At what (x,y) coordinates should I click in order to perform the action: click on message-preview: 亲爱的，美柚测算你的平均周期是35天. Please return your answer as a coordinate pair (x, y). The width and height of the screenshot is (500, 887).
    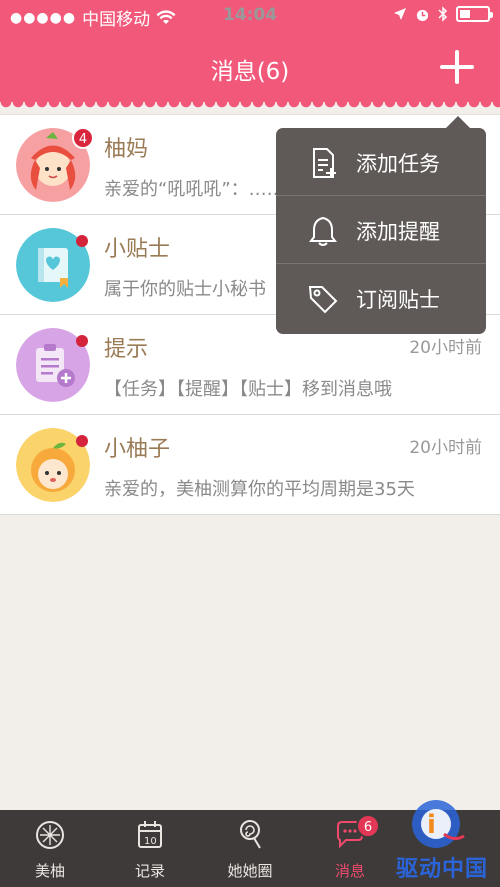
    Looking at the image, I should click on (259, 489).